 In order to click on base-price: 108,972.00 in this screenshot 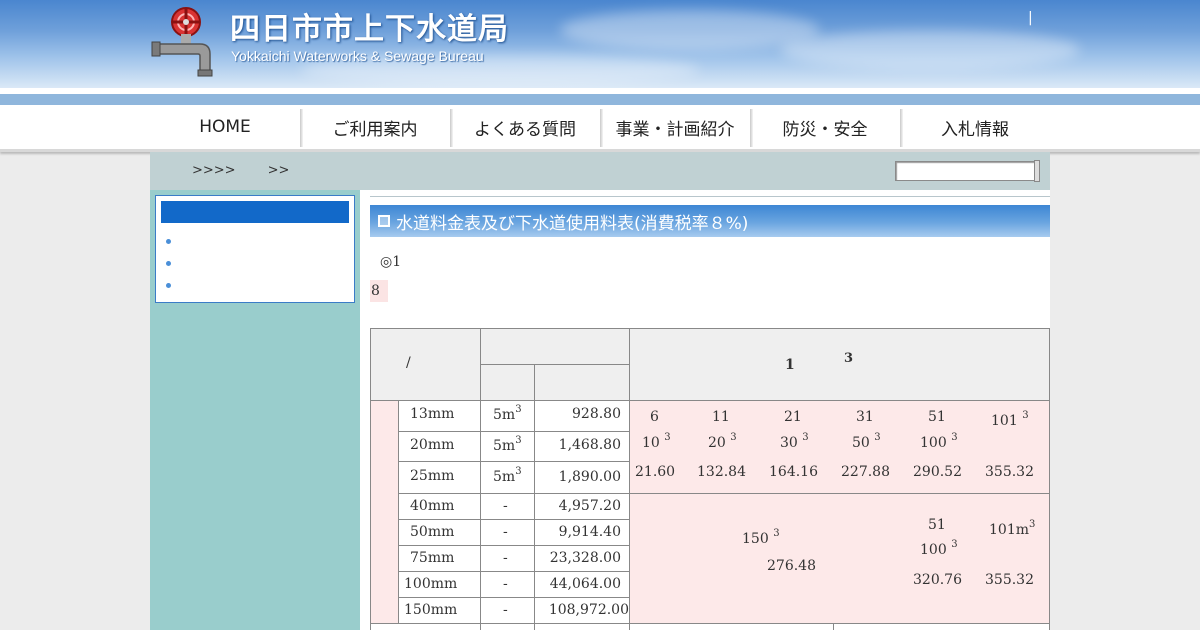, I will do `click(588, 610)`.